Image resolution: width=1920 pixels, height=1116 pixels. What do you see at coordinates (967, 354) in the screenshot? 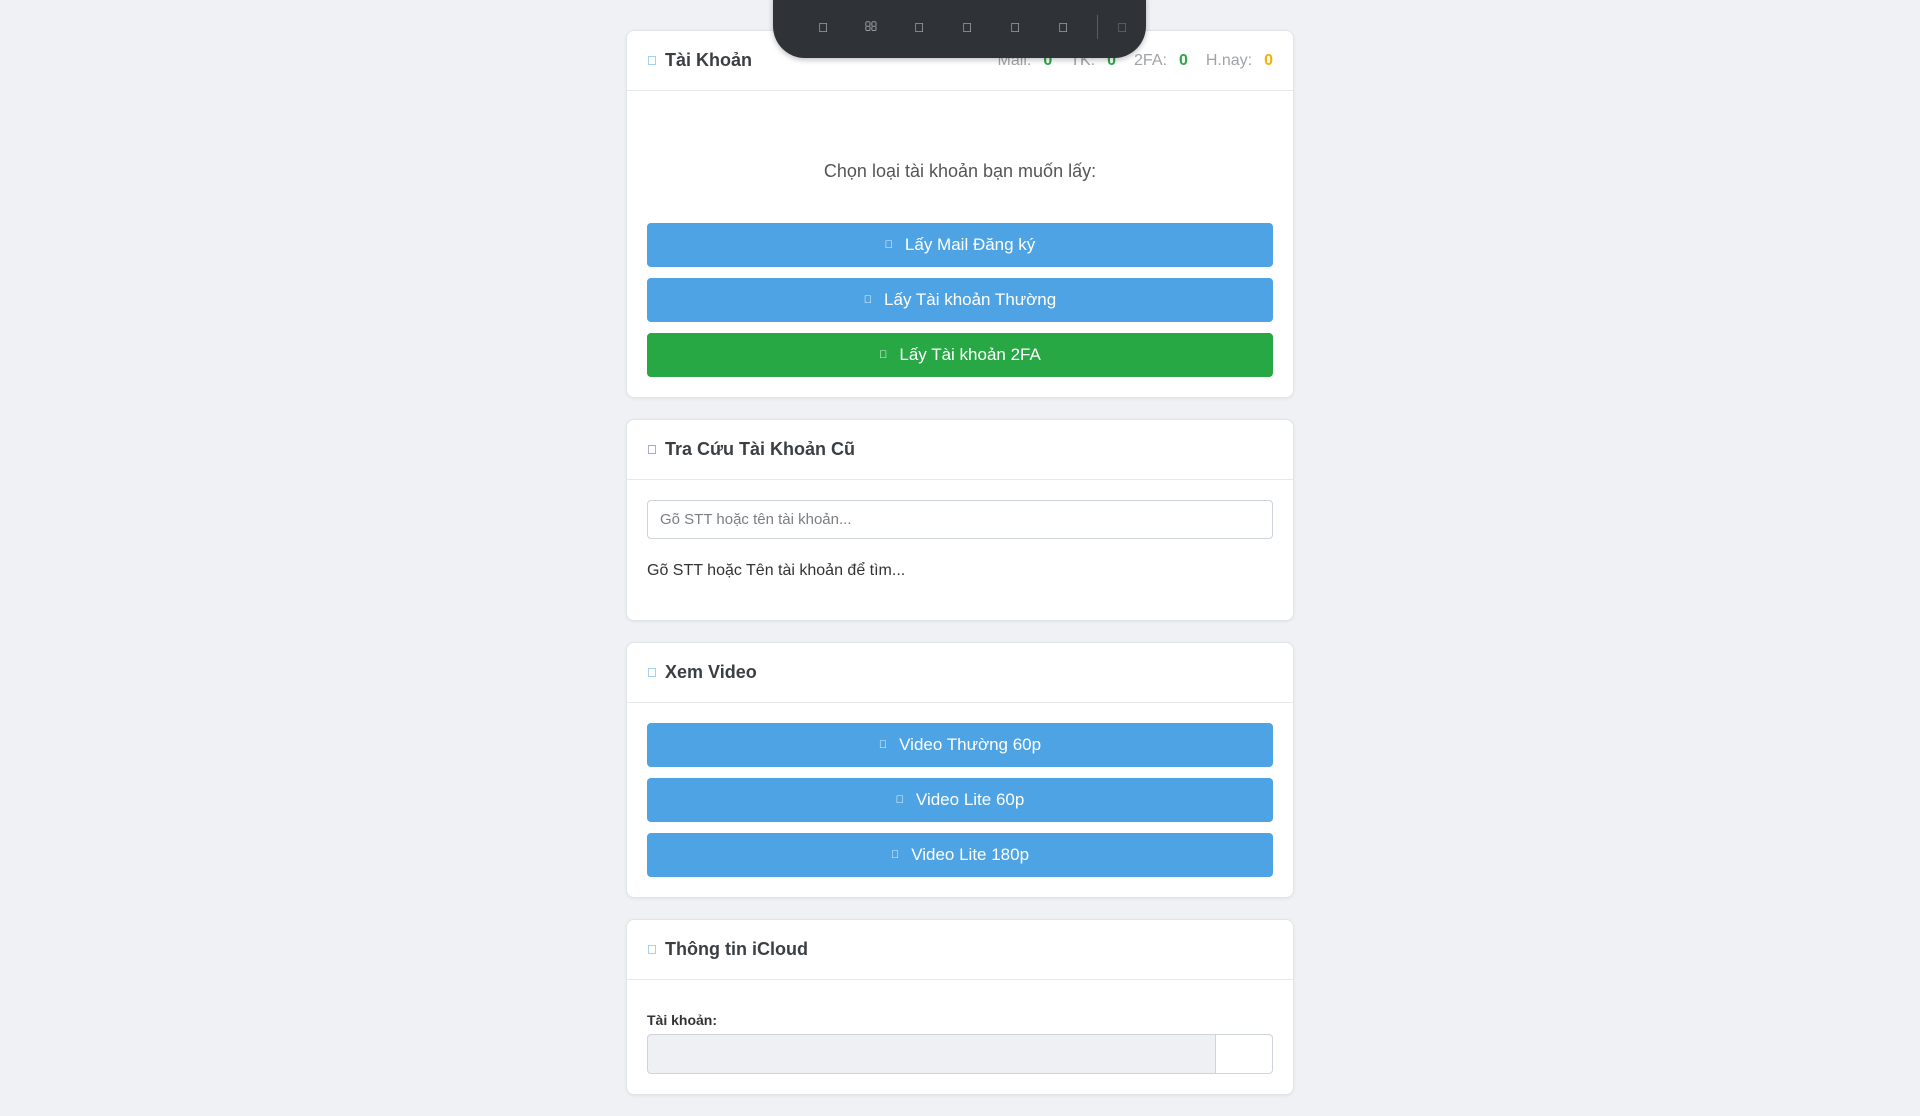
I see `get-2fa-account-label: Lấy Tài khoản 2FA` at bounding box center [967, 354].